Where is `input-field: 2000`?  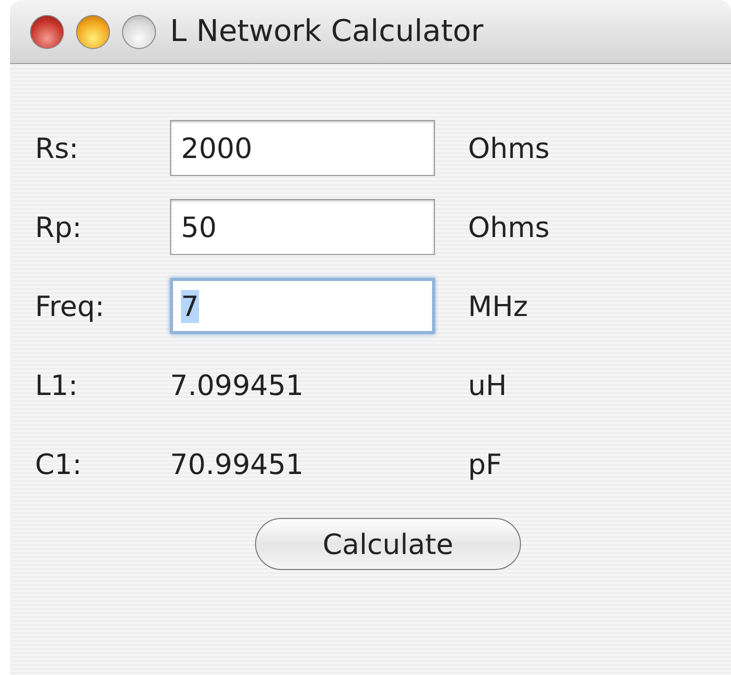 input-field: 2000 is located at coordinates (302, 148).